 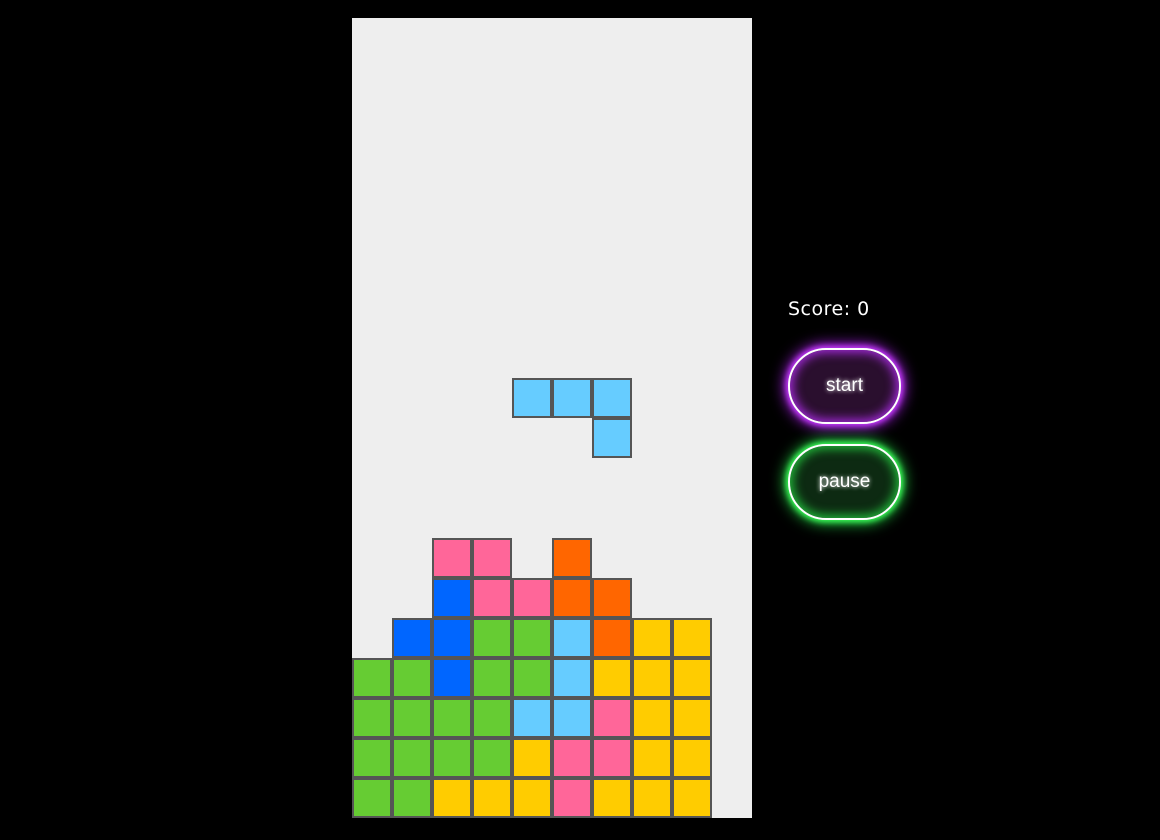 I want to click on start-button-label: start, so click(x=844, y=385).